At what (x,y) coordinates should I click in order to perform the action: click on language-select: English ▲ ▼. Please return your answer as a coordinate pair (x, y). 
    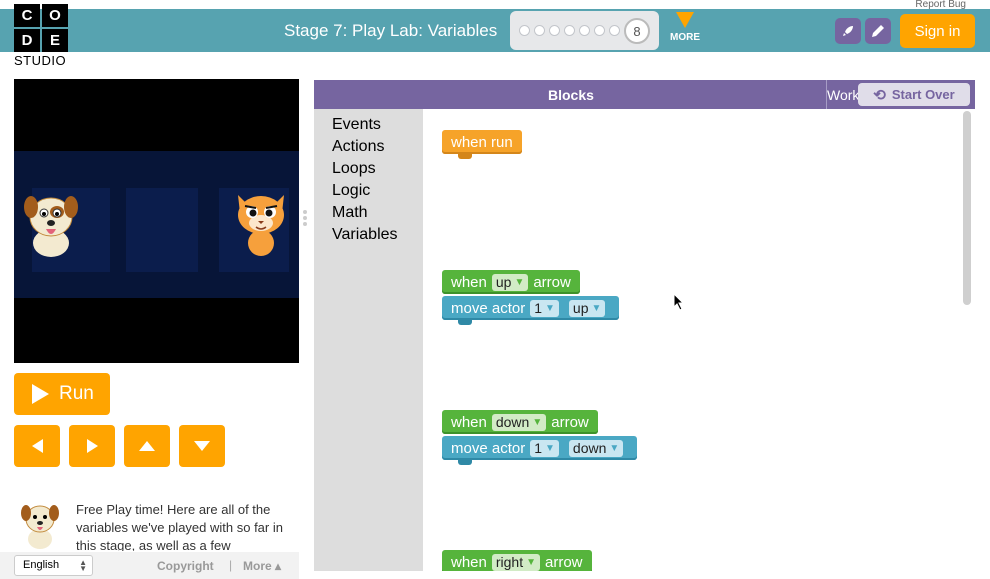
    Looking at the image, I should click on (53, 565).